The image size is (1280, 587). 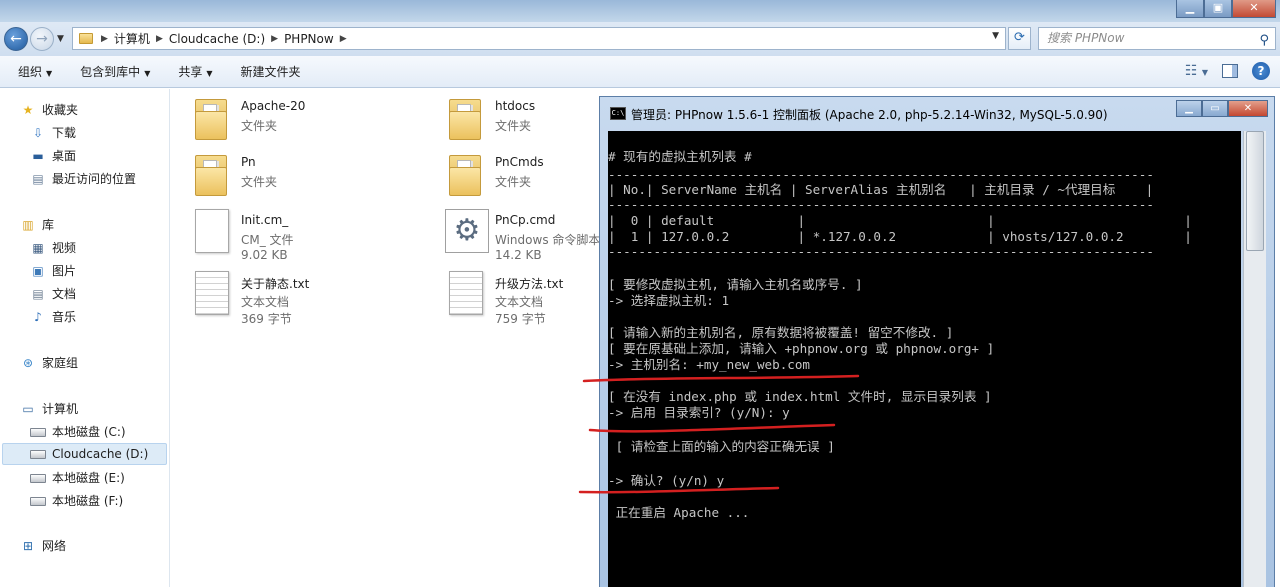 What do you see at coordinates (529, 284) in the screenshot?
I see `file-name: 升级方法.txt` at bounding box center [529, 284].